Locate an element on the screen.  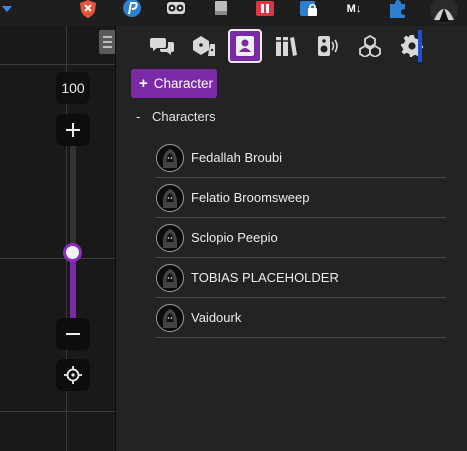
list-item: Sclopio Peepio is located at coordinates (301, 238).